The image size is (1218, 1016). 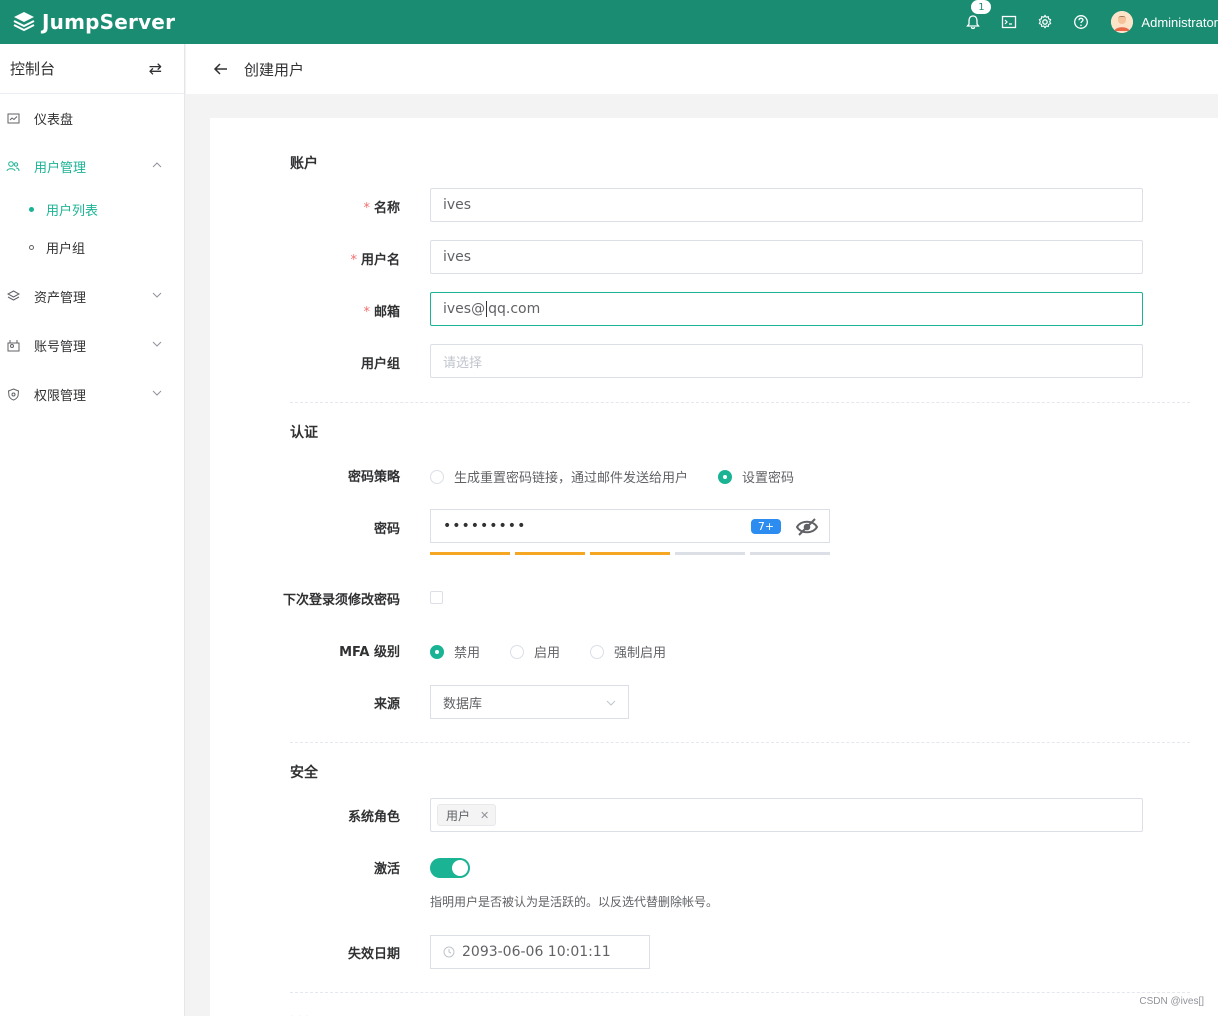 What do you see at coordinates (304, 164) in the screenshot?
I see `section-title-account: 账户` at bounding box center [304, 164].